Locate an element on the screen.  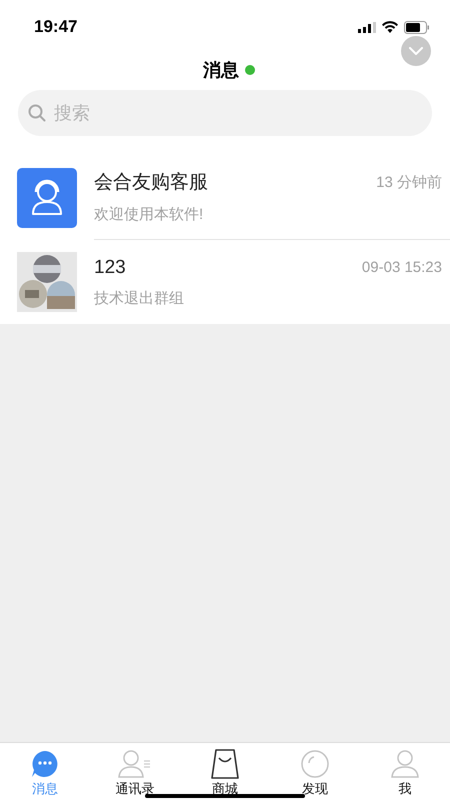
wifi-icon is located at coordinates (390, 27).